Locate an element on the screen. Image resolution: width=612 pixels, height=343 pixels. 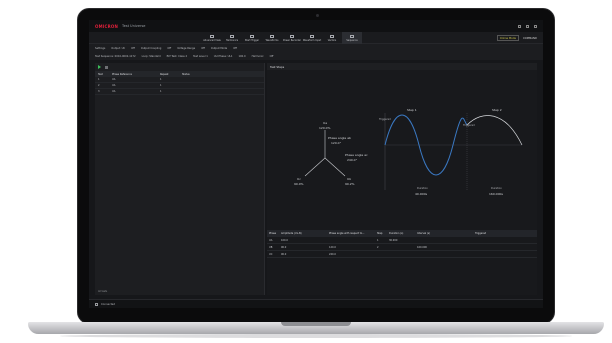
duration1-value: 40.000s is located at coordinates (421, 194).